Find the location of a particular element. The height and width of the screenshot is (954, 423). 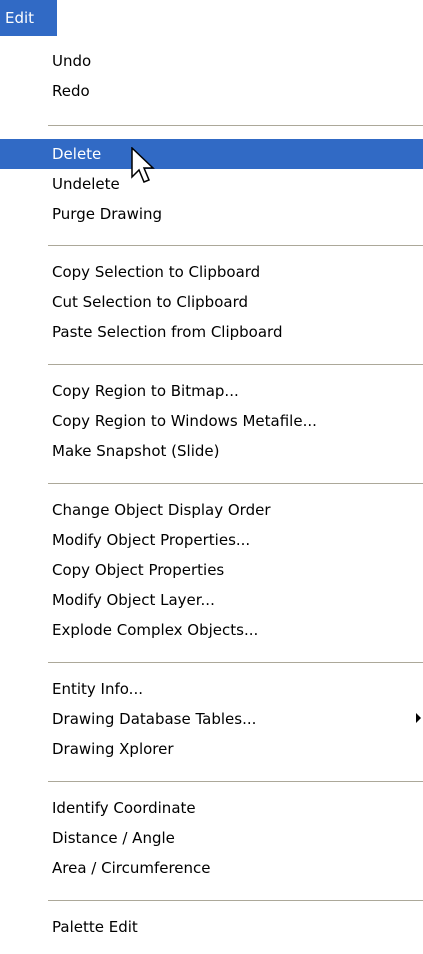

menu-item-cut-selection: Cut Selection to Clipboard is located at coordinates (211, 302).